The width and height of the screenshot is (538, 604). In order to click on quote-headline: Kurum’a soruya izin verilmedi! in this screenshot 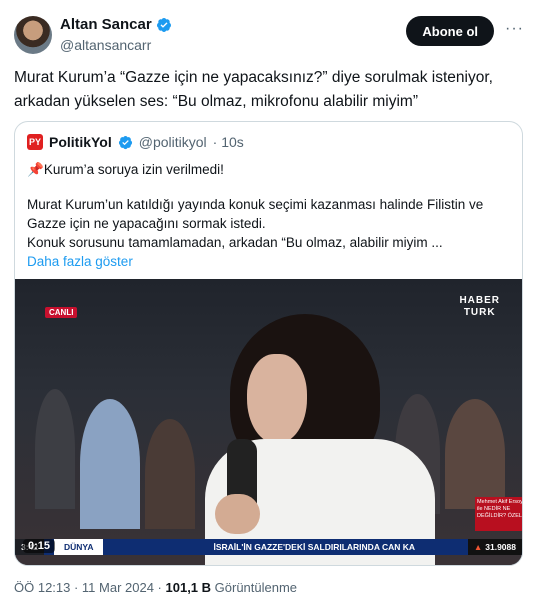, I will do `click(133, 169)`.